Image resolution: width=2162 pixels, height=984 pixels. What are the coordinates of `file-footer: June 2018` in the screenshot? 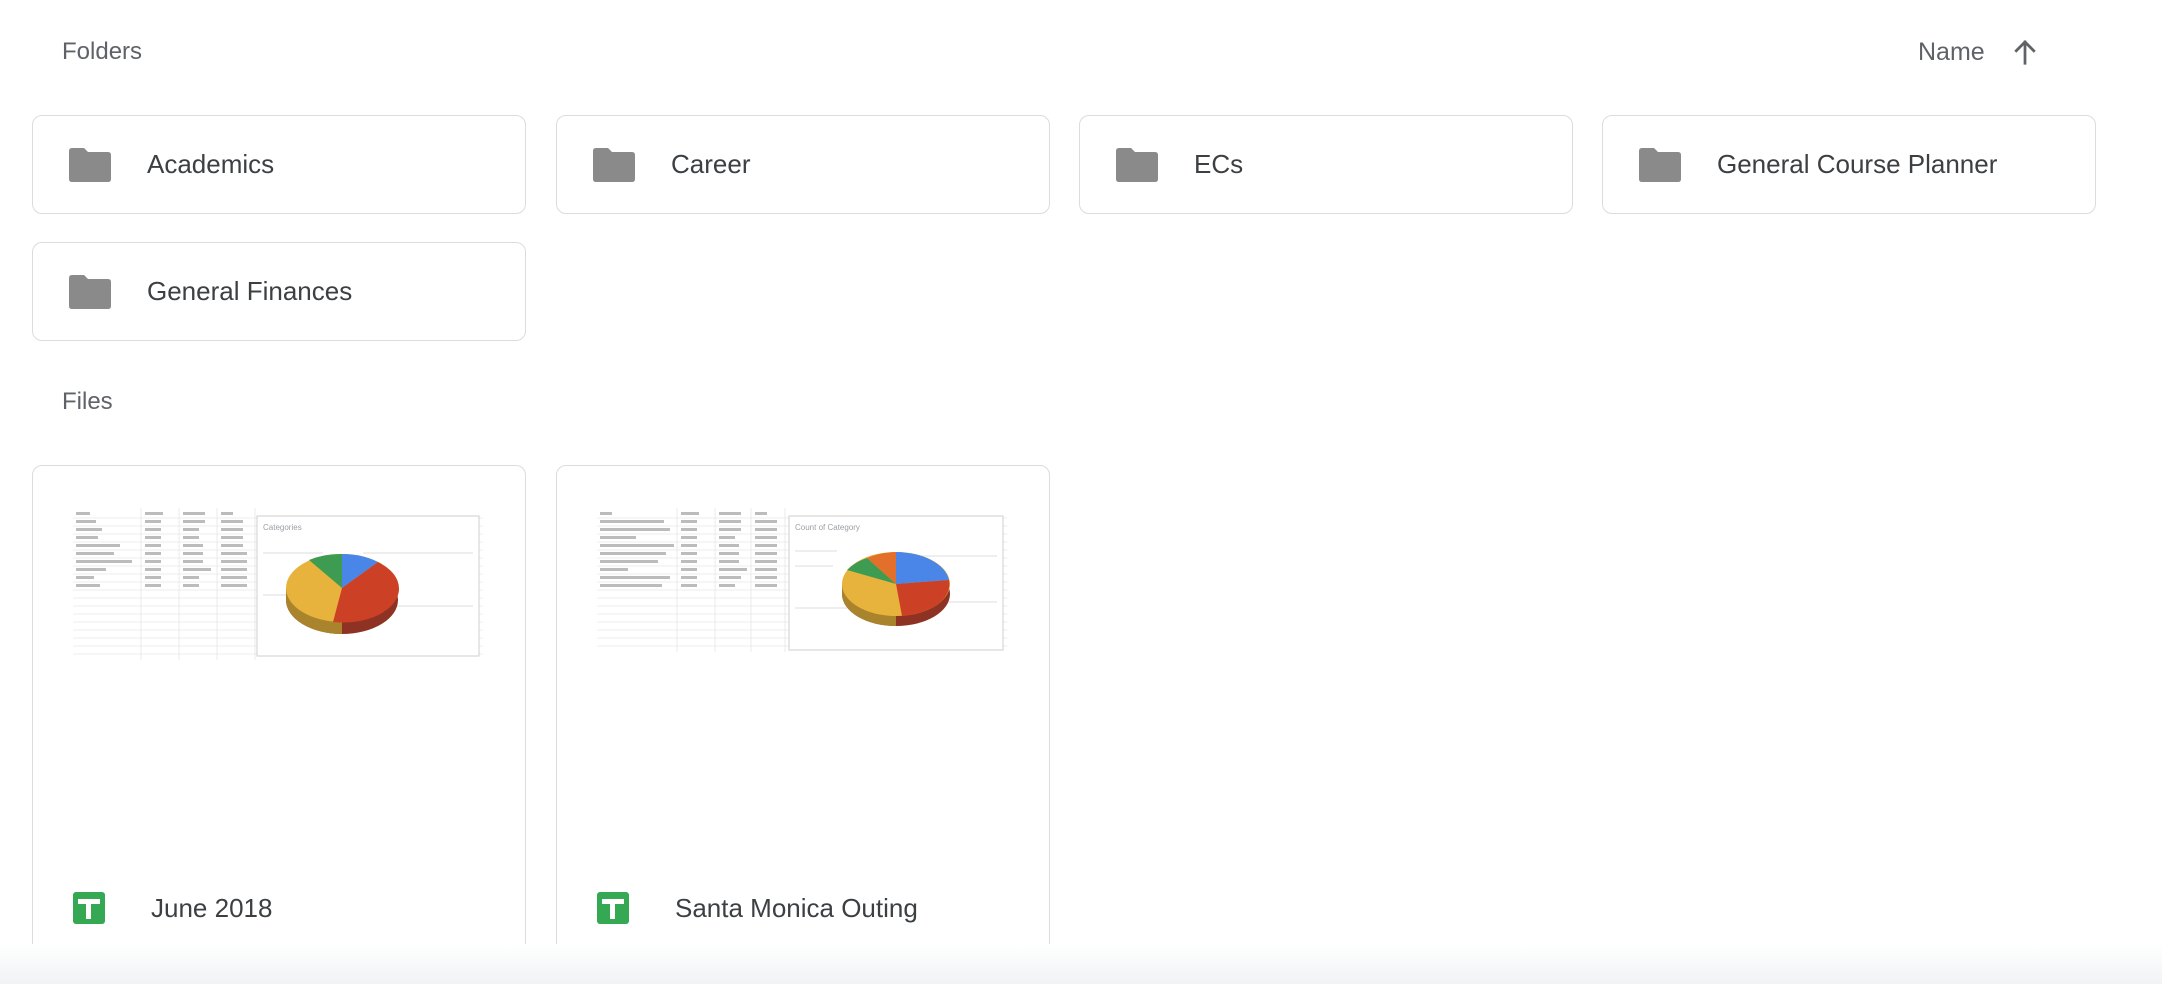 It's located at (279, 908).